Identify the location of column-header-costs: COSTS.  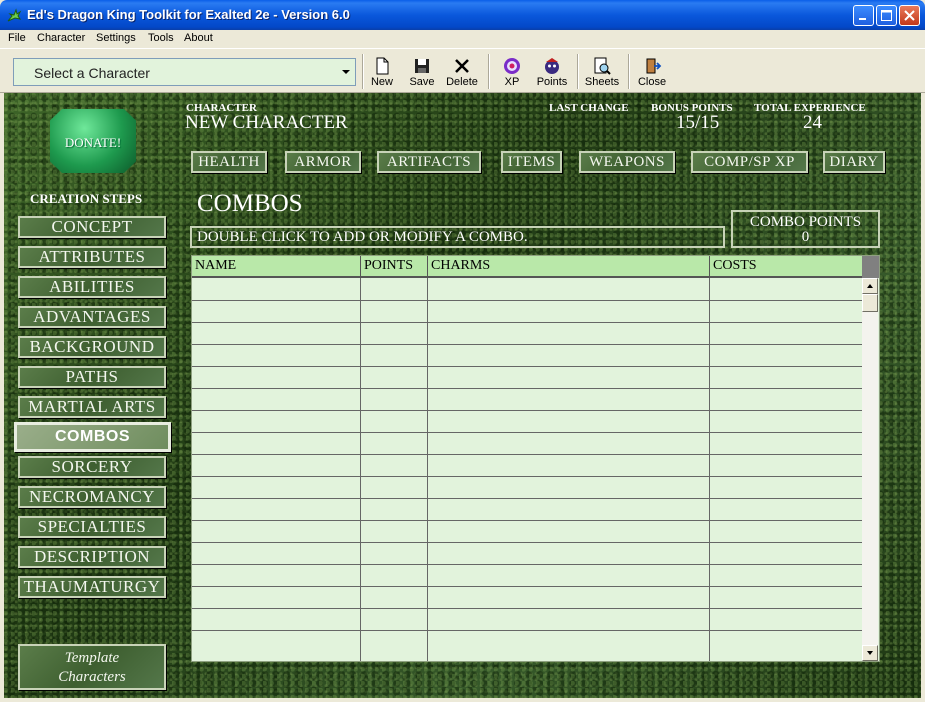
(786, 266).